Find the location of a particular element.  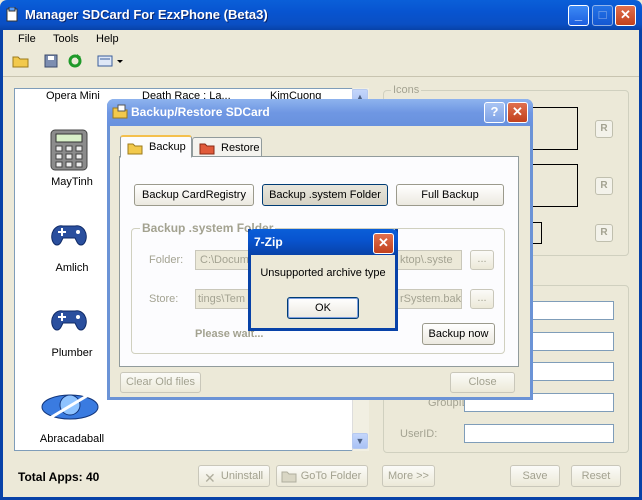

store-field-text-tail: rSystem.bak is located at coordinates (431, 299).